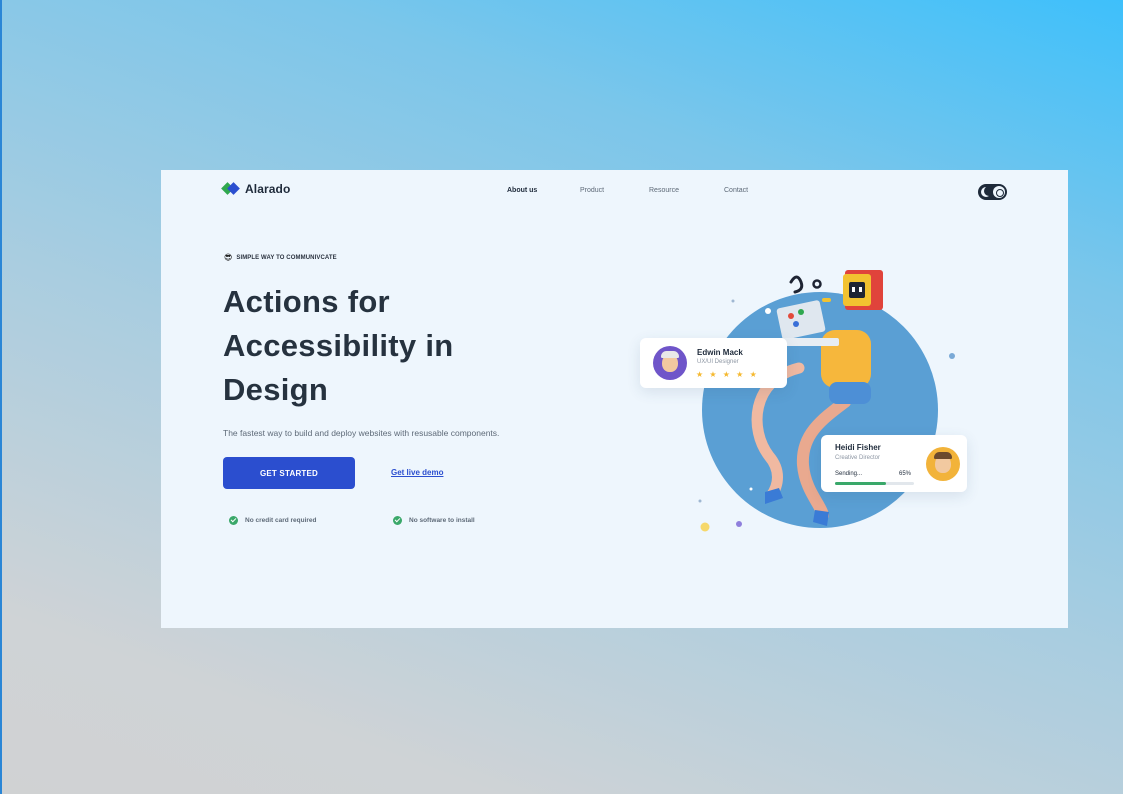  I want to click on window-edge, so click(1, 397).